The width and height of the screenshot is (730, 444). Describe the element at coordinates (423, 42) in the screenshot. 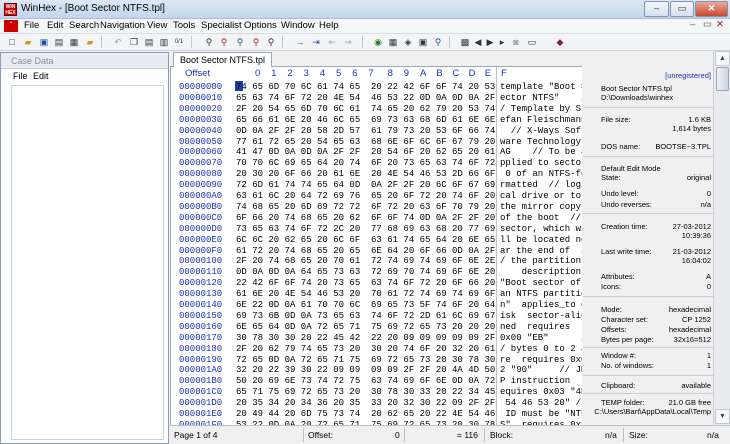

I see `hash-icon: ▣` at that location.